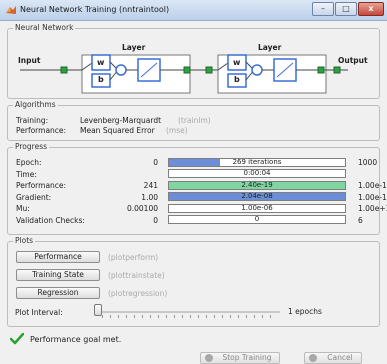 This screenshot has width=387, height=364. I want to click on status-message: Performance goal met., so click(76, 339).